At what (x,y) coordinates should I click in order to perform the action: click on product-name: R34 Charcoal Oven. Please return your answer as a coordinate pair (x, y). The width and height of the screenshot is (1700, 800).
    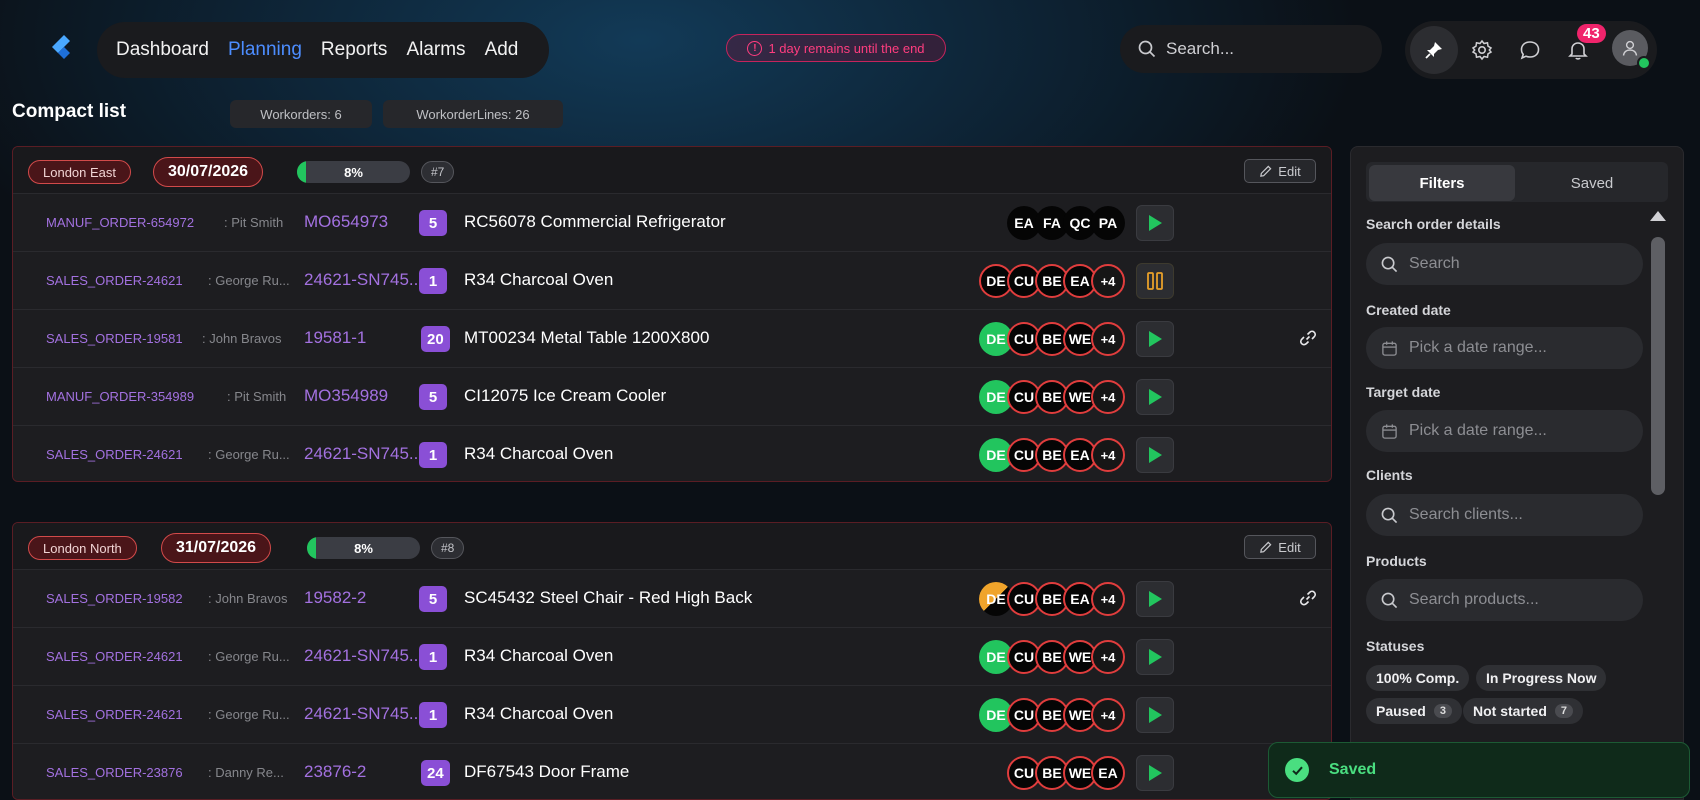
    Looking at the image, I should click on (539, 453).